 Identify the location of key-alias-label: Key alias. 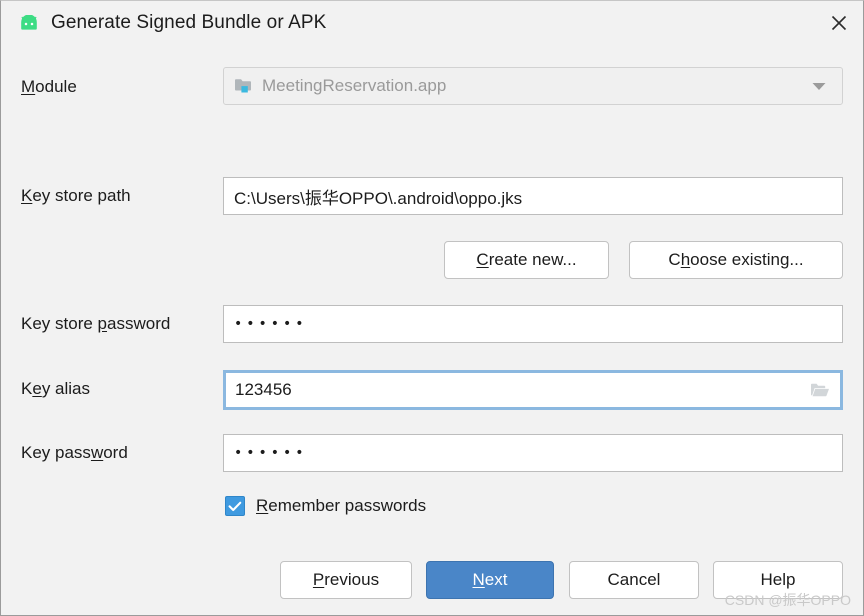
(55, 389).